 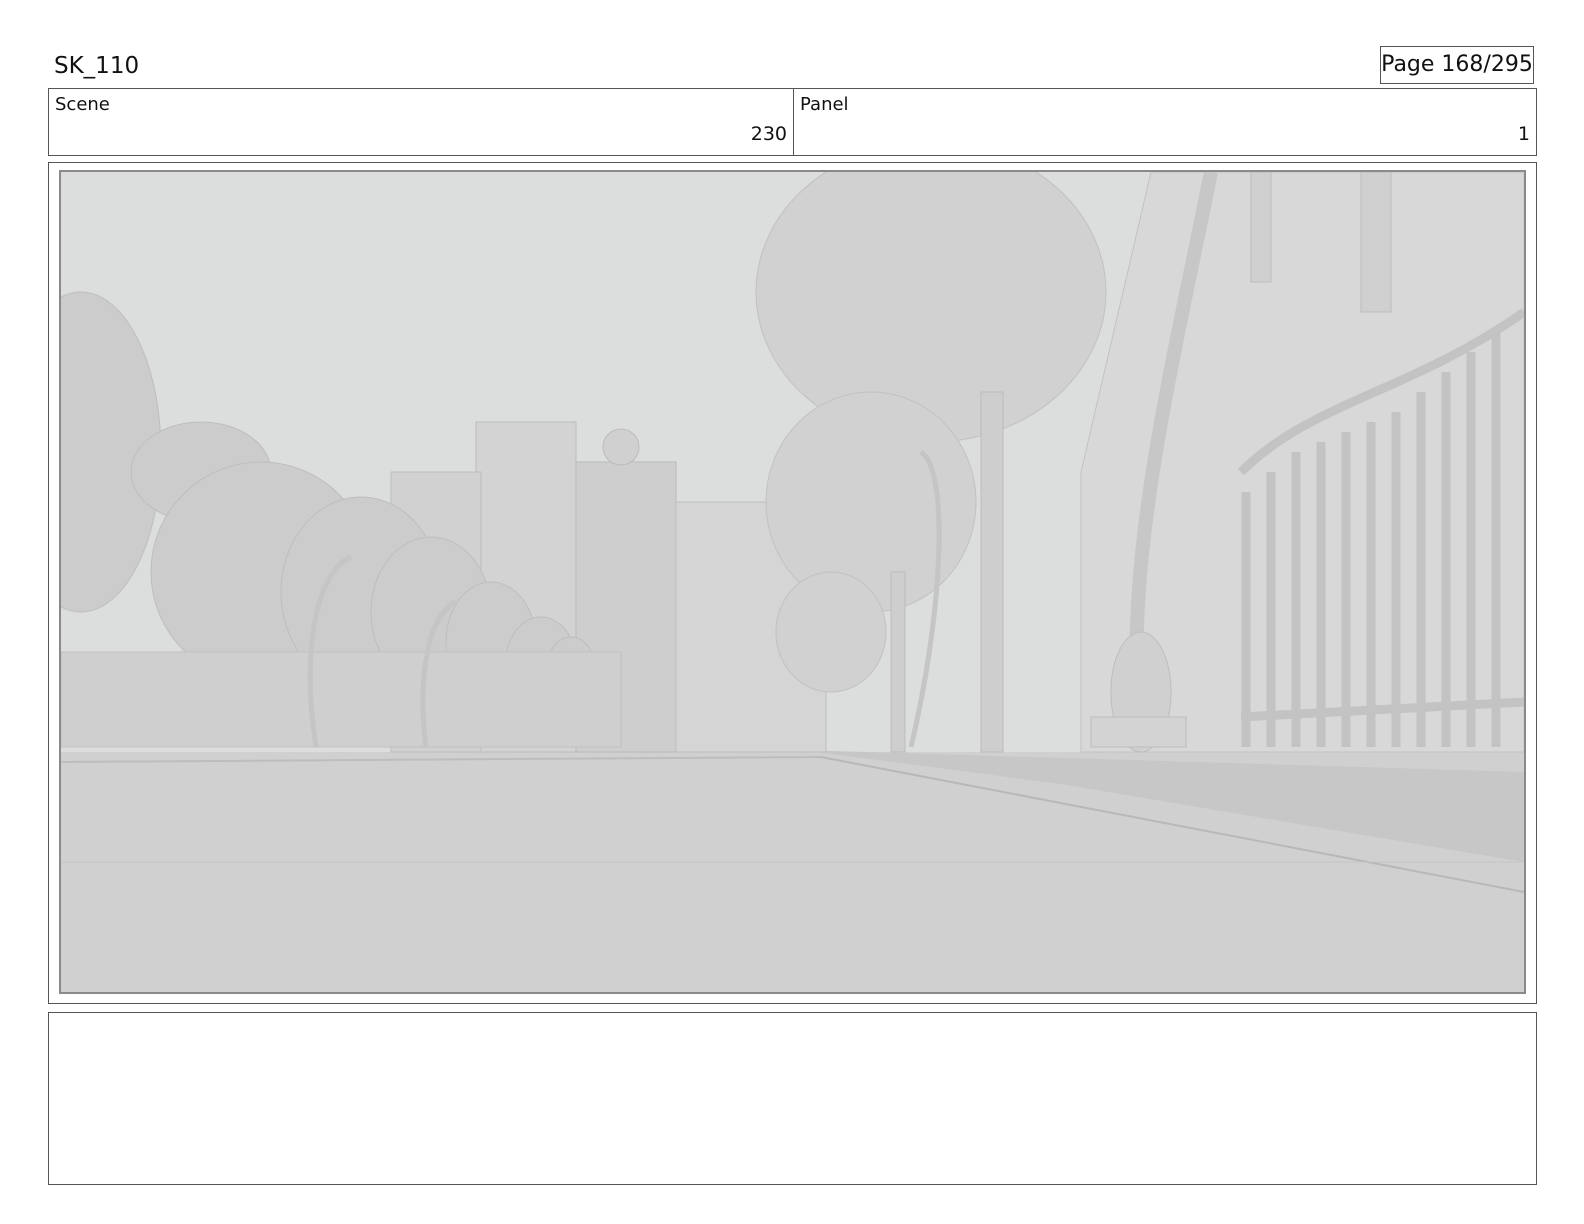 What do you see at coordinates (792, 1098) in the screenshot?
I see `notes-box` at bounding box center [792, 1098].